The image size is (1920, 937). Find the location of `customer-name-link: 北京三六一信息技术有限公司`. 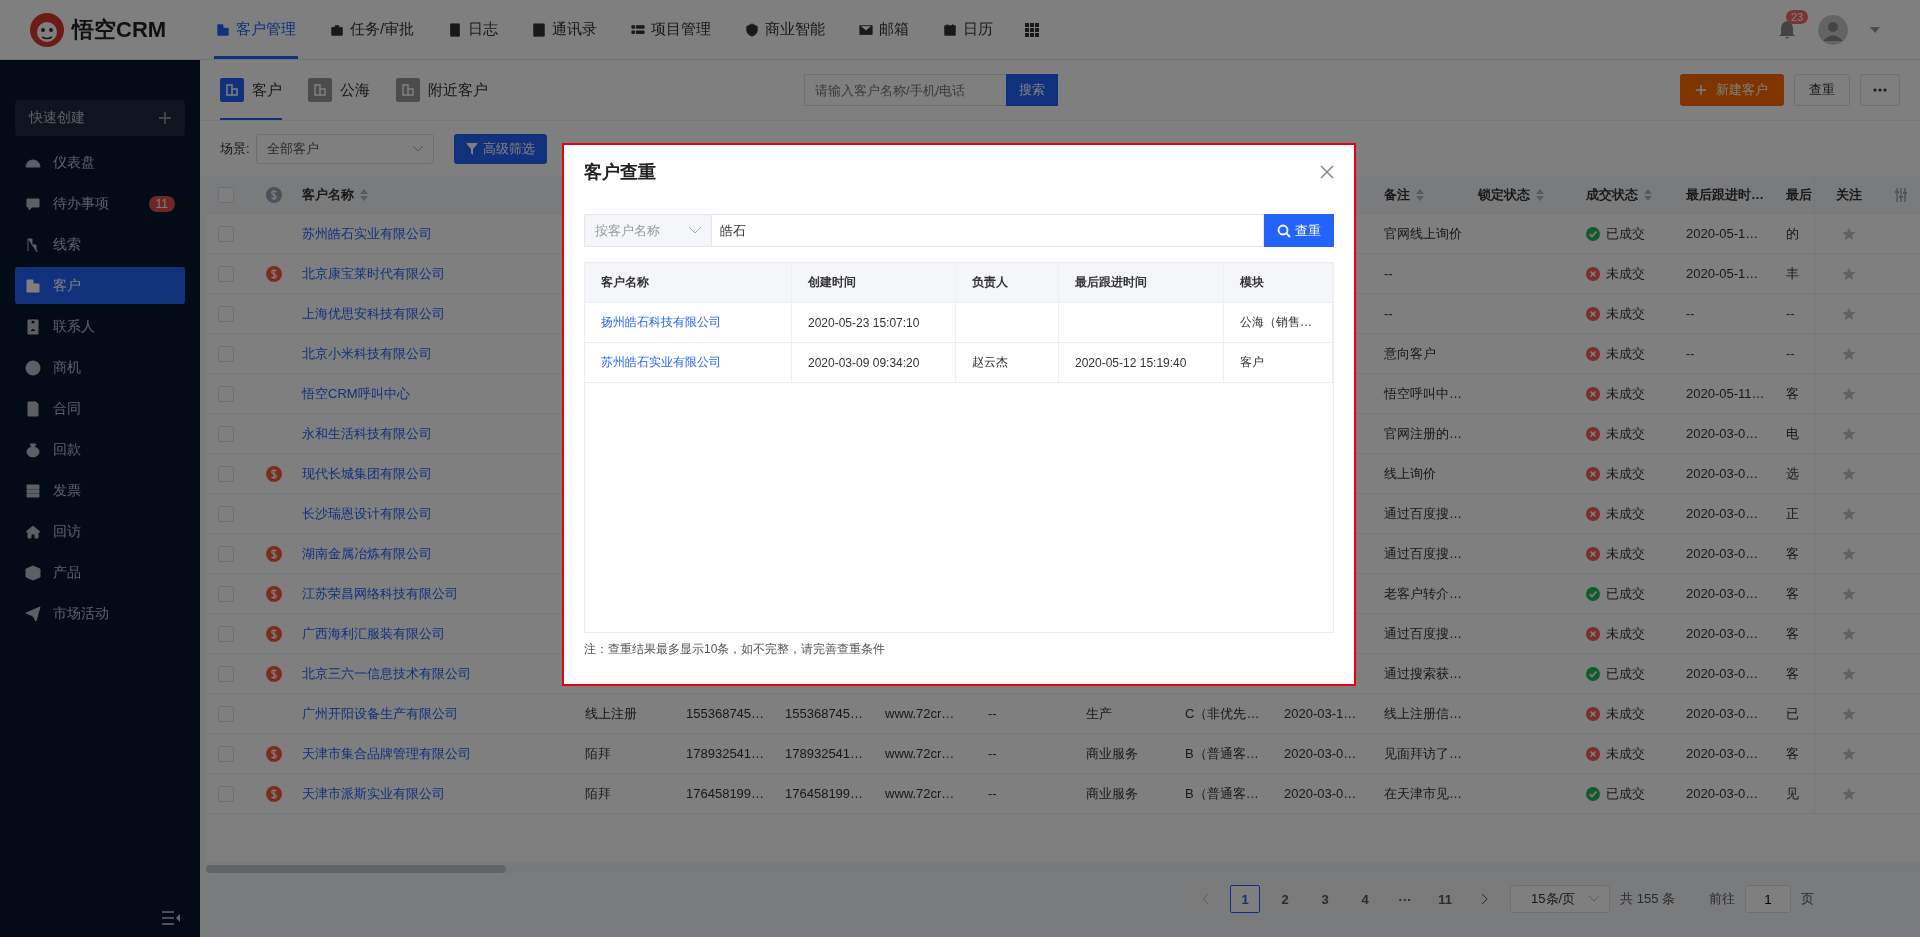

customer-name-link: 北京三六一信息技术有限公司 is located at coordinates (386, 673).